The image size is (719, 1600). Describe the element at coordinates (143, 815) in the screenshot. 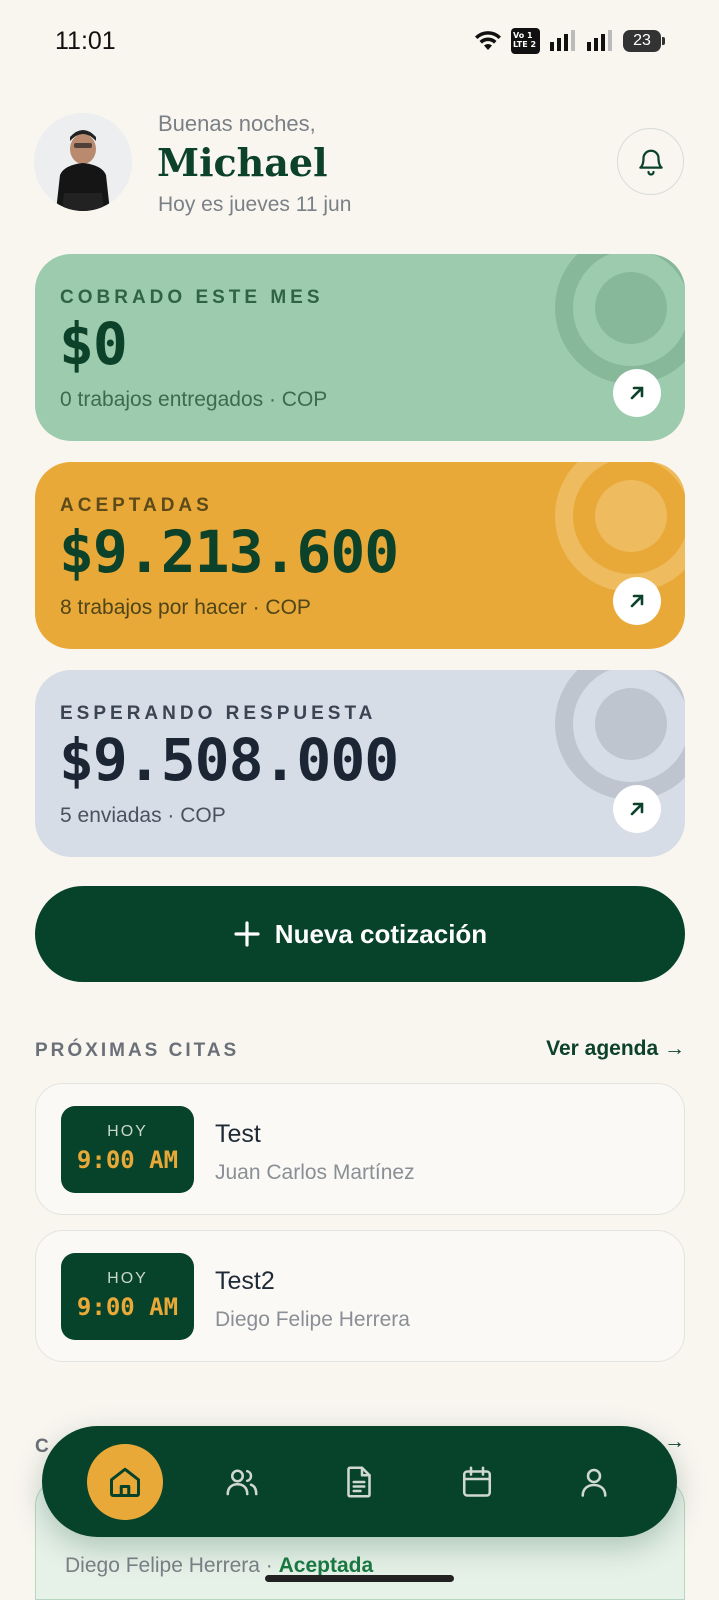

I see `card-subtitle: 5 enviadas · COP` at that location.